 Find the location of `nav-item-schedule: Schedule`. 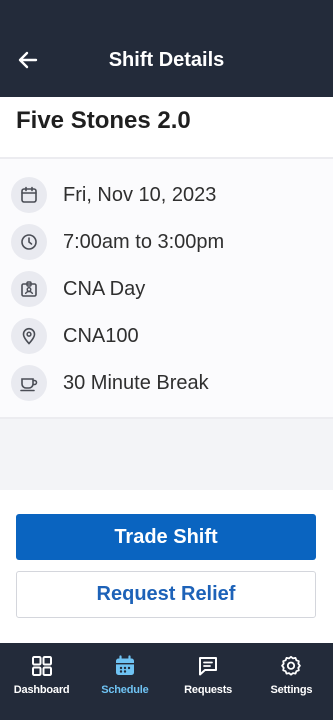

nav-item-schedule: Schedule is located at coordinates (124, 681).